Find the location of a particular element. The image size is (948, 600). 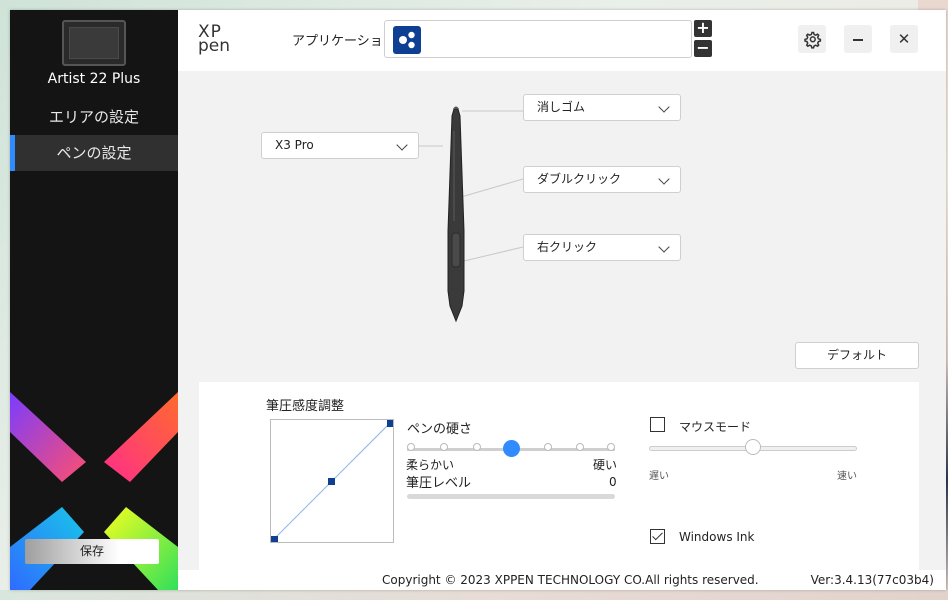

curve-point-end is located at coordinates (390, 423).